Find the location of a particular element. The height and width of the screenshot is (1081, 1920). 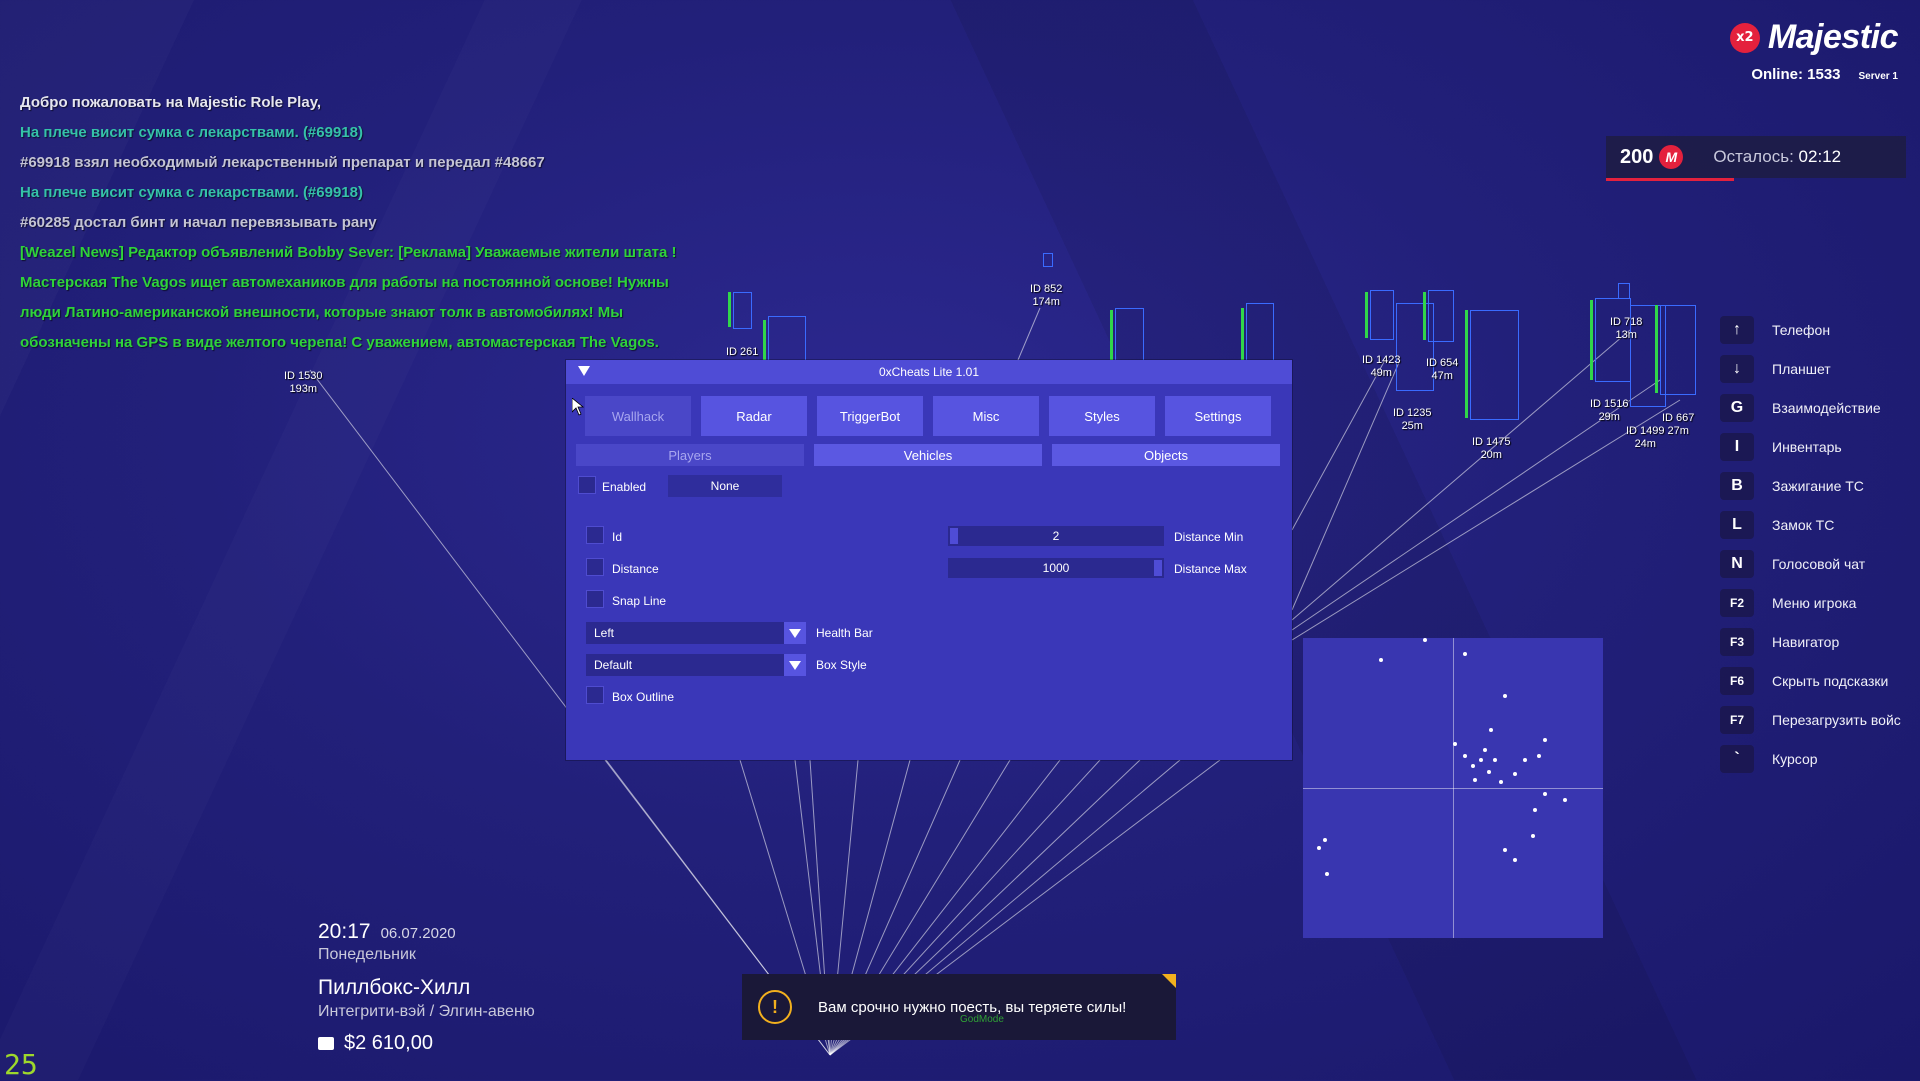

tab-radar: Radar is located at coordinates (754, 416).